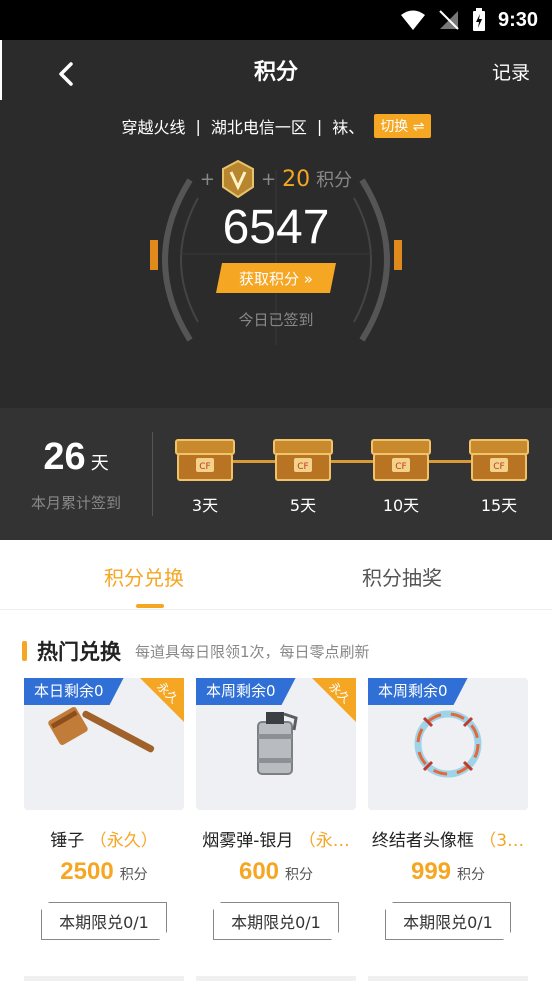 This screenshot has height=981, width=552. I want to click on section-marker, so click(24, 651).